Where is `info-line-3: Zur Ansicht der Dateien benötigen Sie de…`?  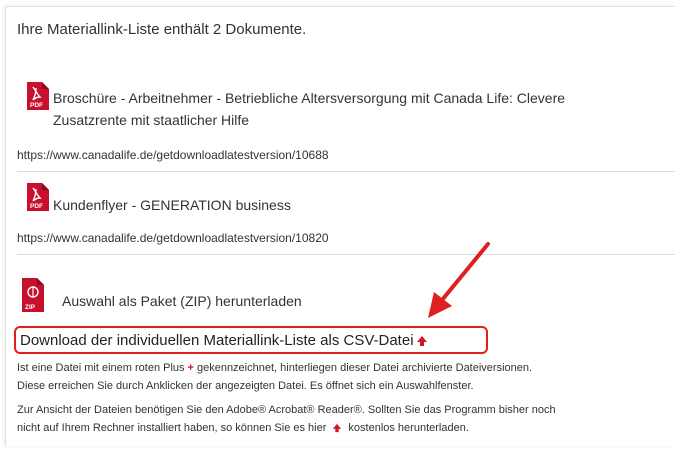
info-line-3: Zur Ansicht der Dateien benötigen Sie de… is located at coordinates (286, 410).